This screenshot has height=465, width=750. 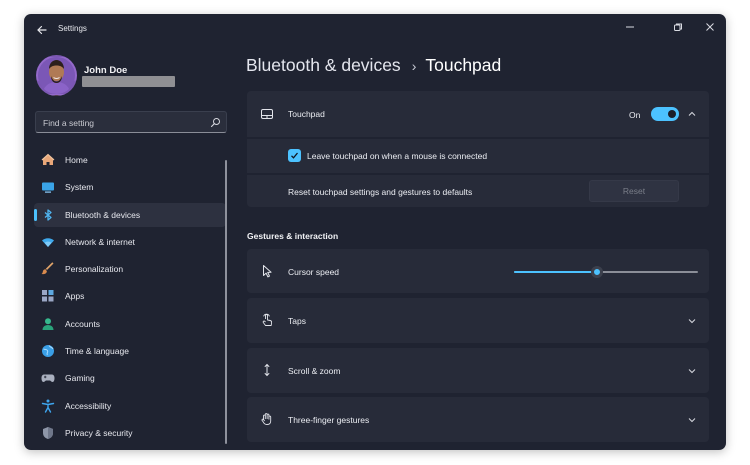 I want to click on sidebar-item-apps: Apps, so click(x=130, y=296).